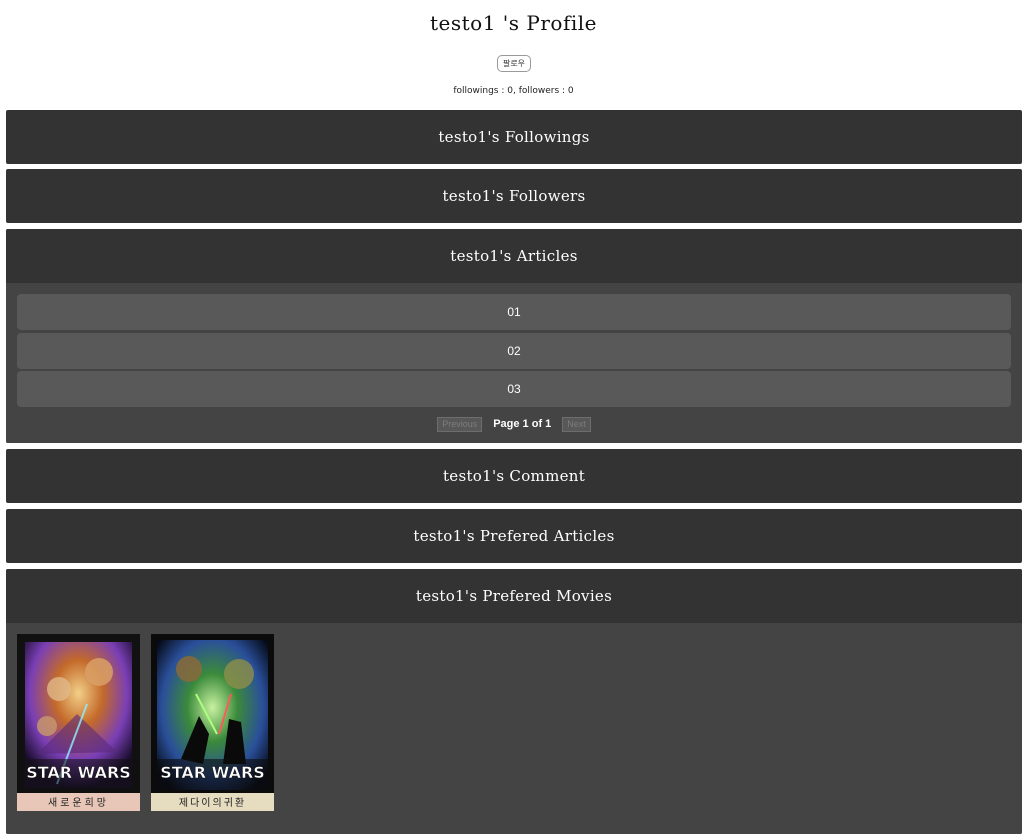  Describe the element at coordinates (514, 389) in the screenshot. I see `article-item: 03` at that location.